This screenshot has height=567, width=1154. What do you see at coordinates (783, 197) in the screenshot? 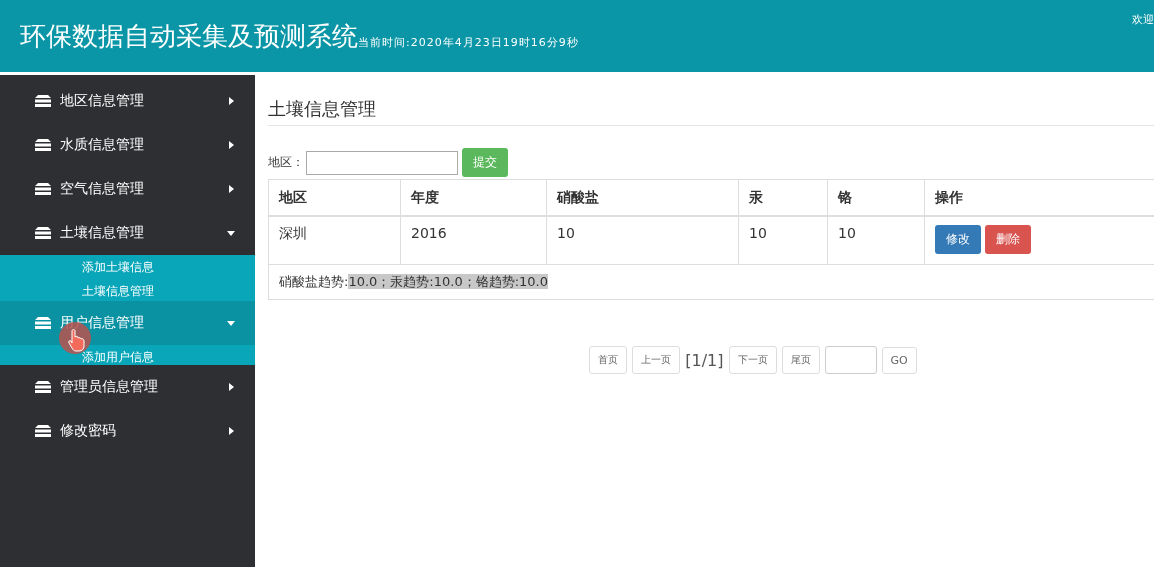
I see `column-header: 汞` at bounding box center [783, 197].